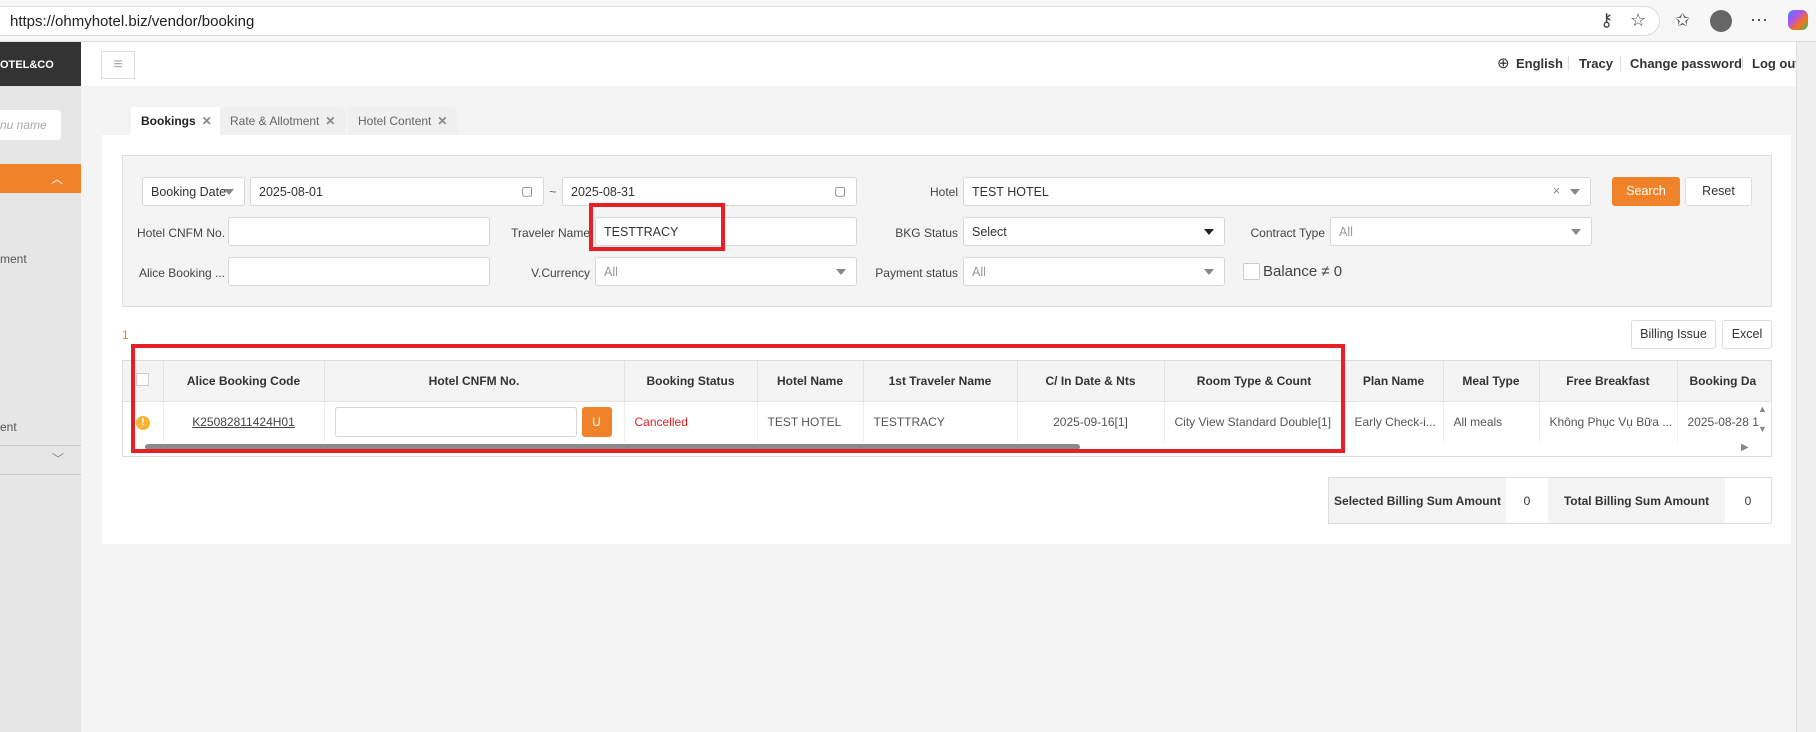  Describe the element at coordinates (1491, 381) in the screenshot. I see `column-header: Meal Type` at that location.